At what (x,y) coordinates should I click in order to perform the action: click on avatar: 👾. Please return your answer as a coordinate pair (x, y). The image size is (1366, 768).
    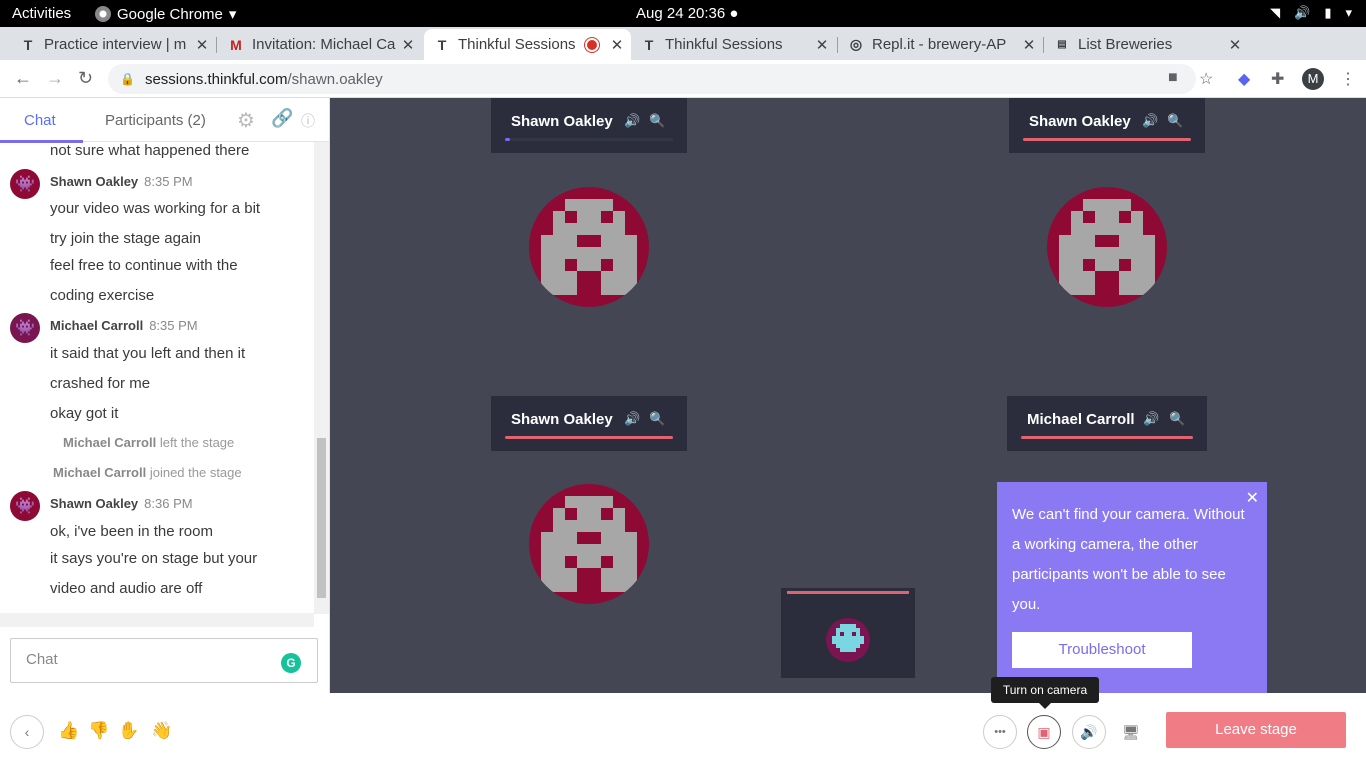
    Looking at the image, I should click on (25, 184).